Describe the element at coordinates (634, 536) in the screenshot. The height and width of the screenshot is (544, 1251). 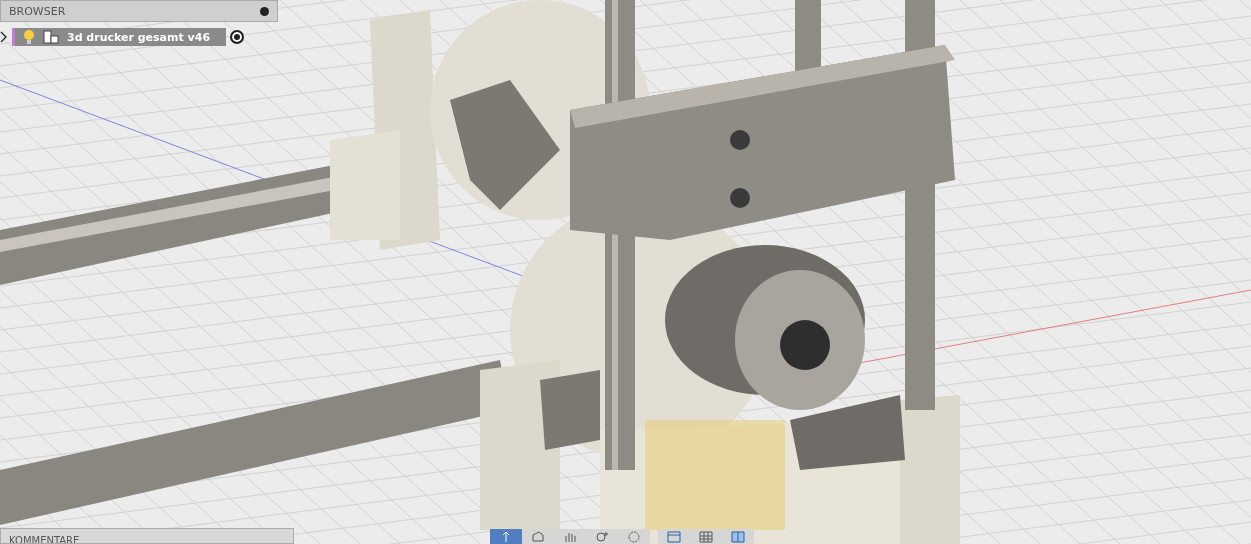
I see `fit-icon` at that location.